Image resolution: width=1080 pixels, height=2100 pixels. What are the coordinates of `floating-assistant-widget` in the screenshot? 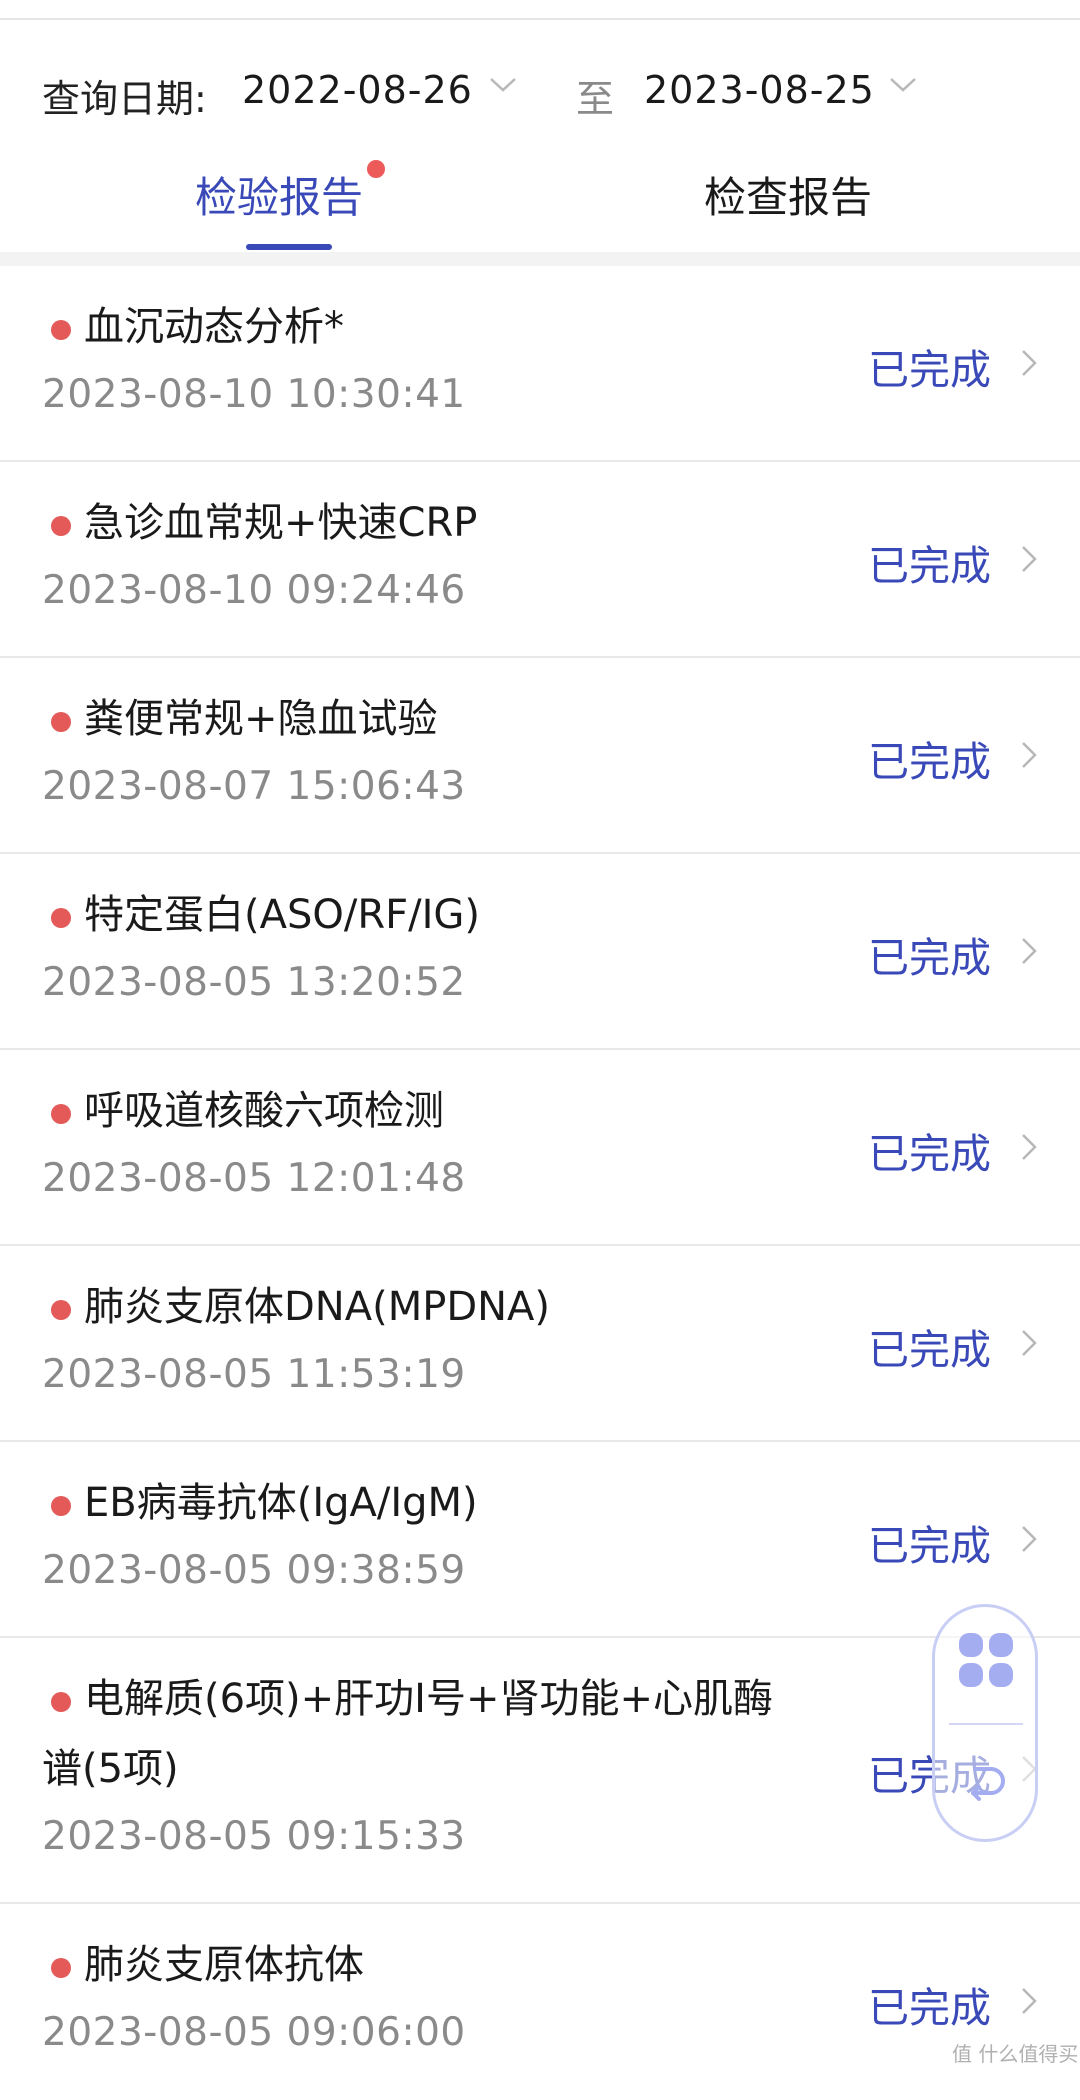 It's located at (985, 1723).